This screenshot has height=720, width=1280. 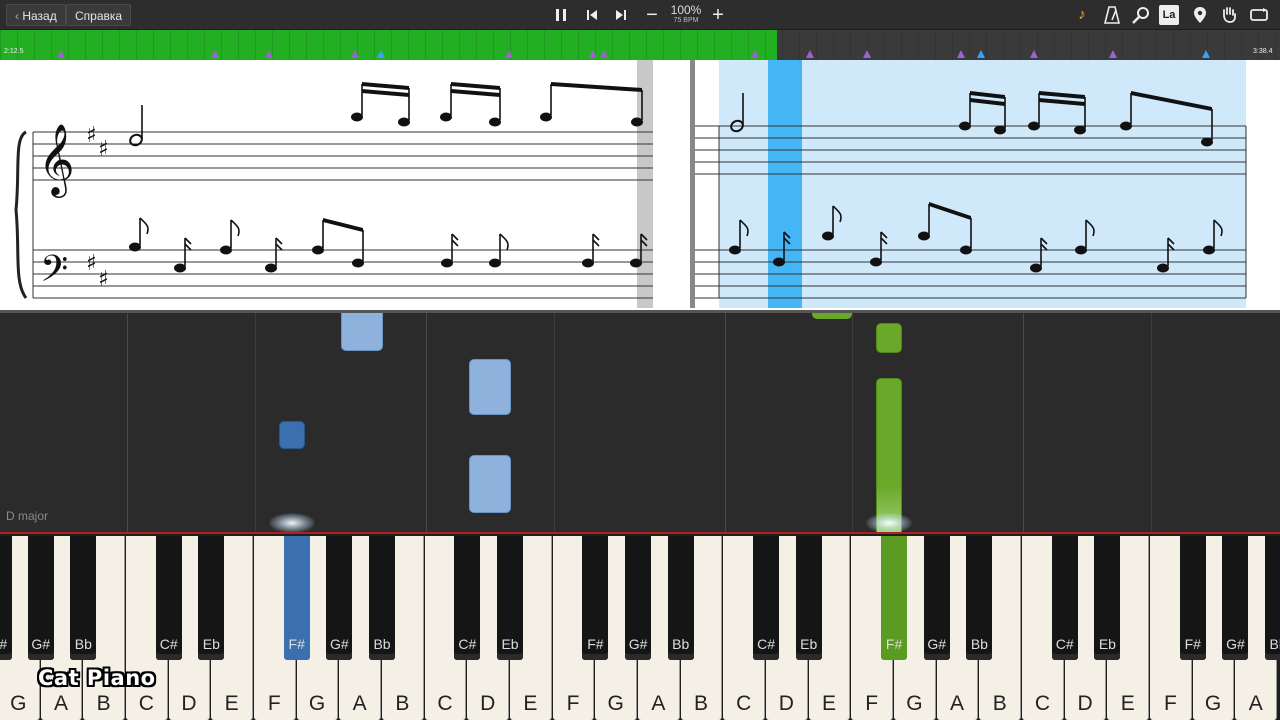 I want to click on black-key-label: Bb, so click(x=979, y=644).